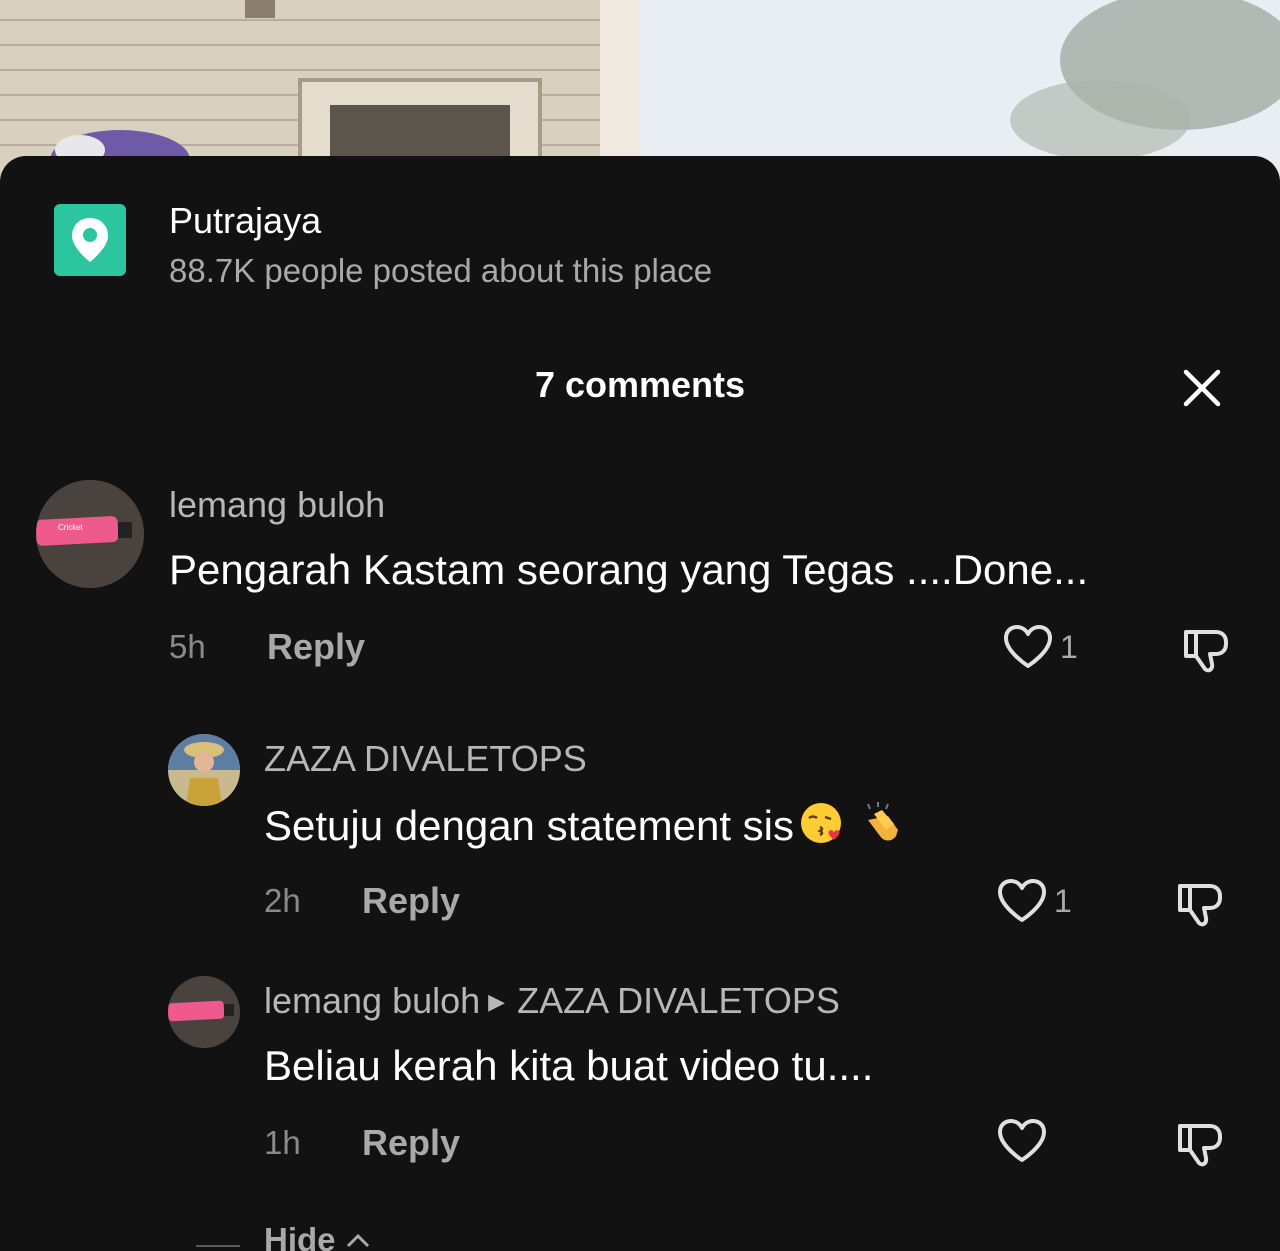 This screenshot has height=1251, width=1280. What do you see at coordinates (821, 823) in the screenshot?
I see `kissing-heart-emoji` at bounding box center [821, 823].